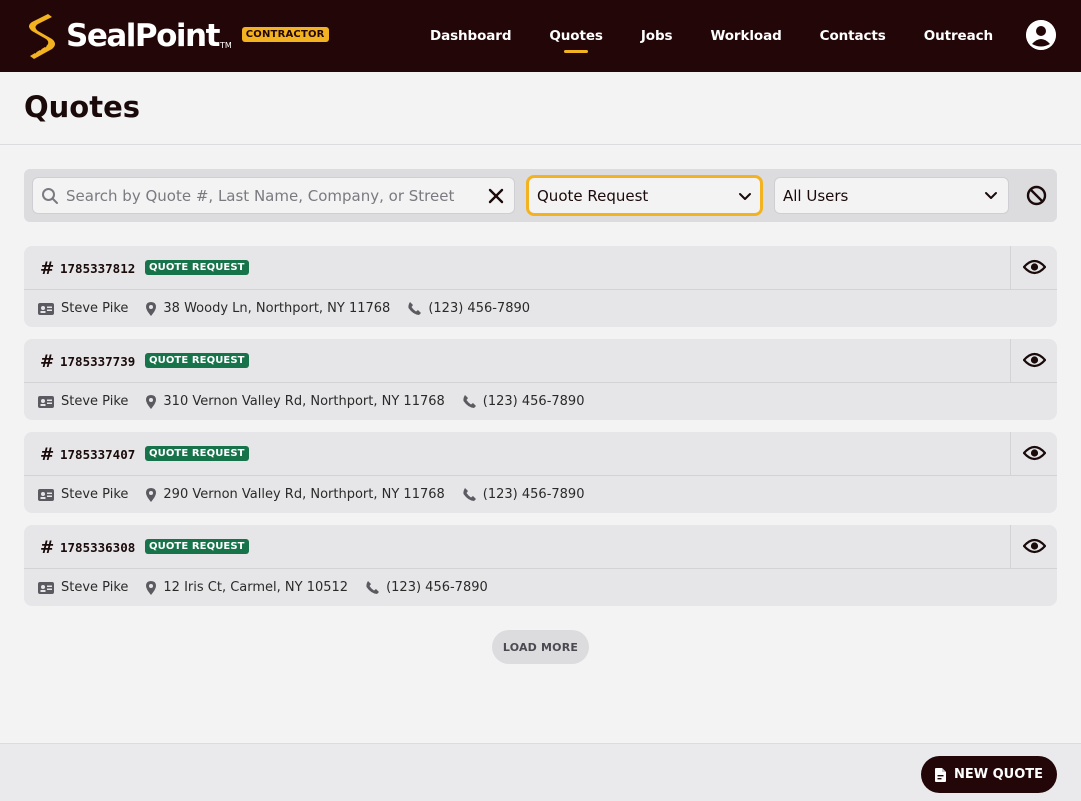 The image size is (1081, 801). I want to click on user-circle-icon, so click(1041, 35).